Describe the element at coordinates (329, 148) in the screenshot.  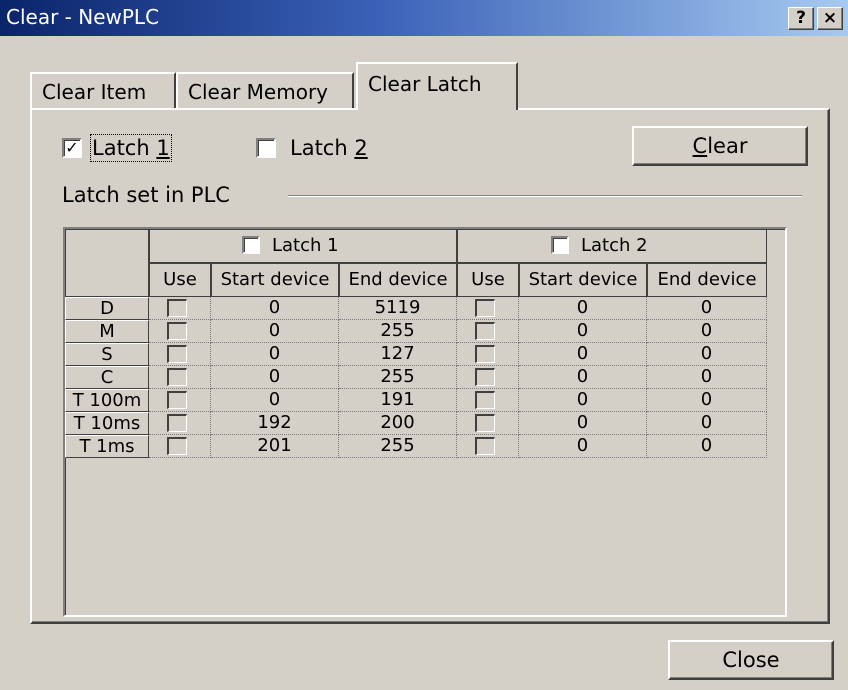
I see `latch2-label: Latch 2` at that location.